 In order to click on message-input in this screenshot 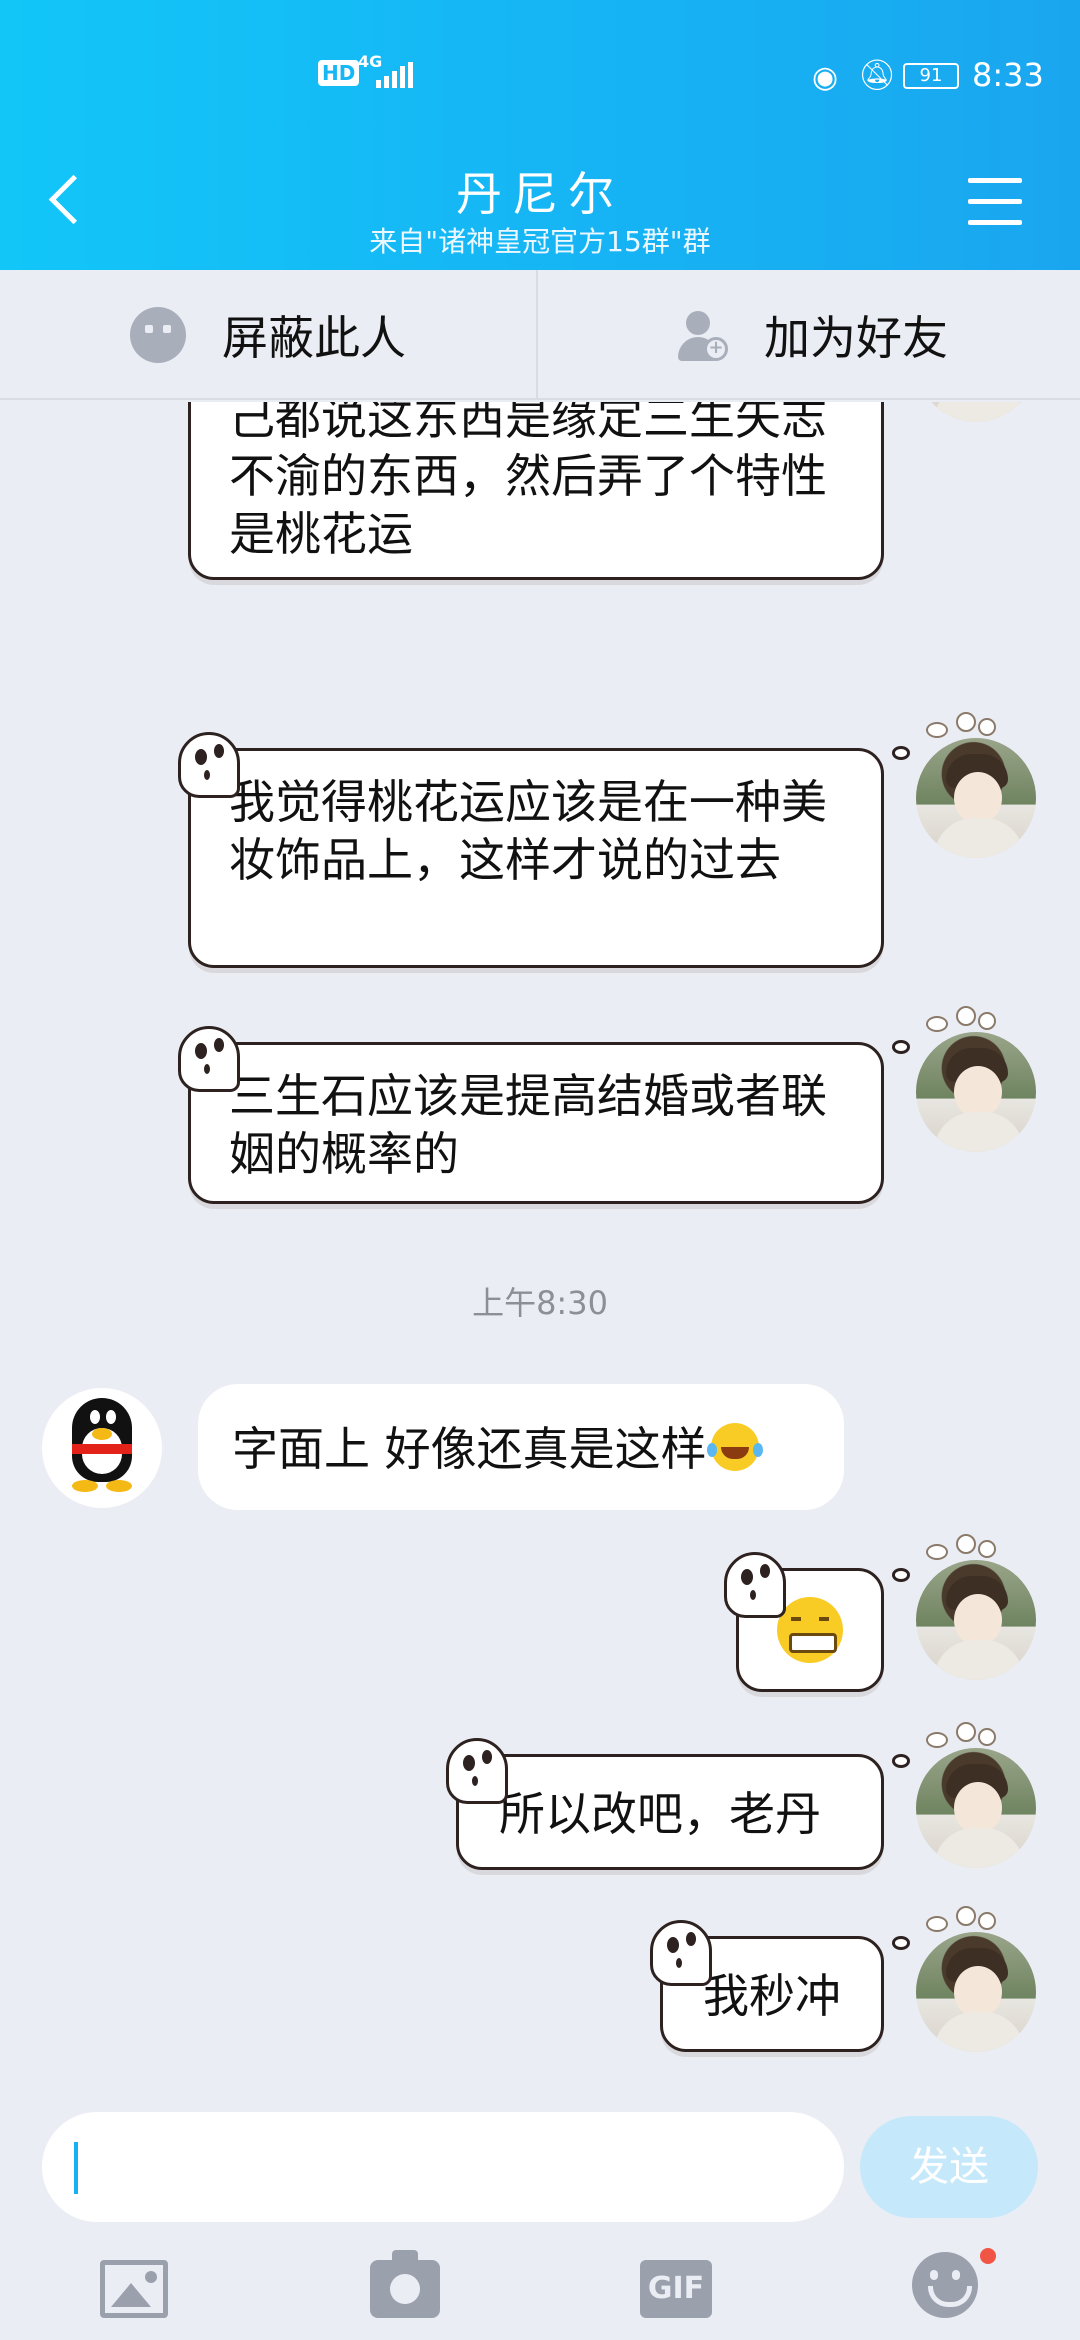, I will do `click(443, 2167)`.